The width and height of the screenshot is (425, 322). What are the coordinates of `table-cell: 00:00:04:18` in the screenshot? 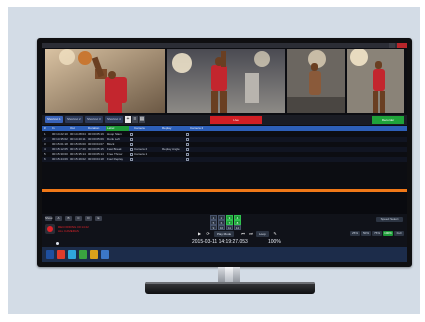 It's located at (96, 159).